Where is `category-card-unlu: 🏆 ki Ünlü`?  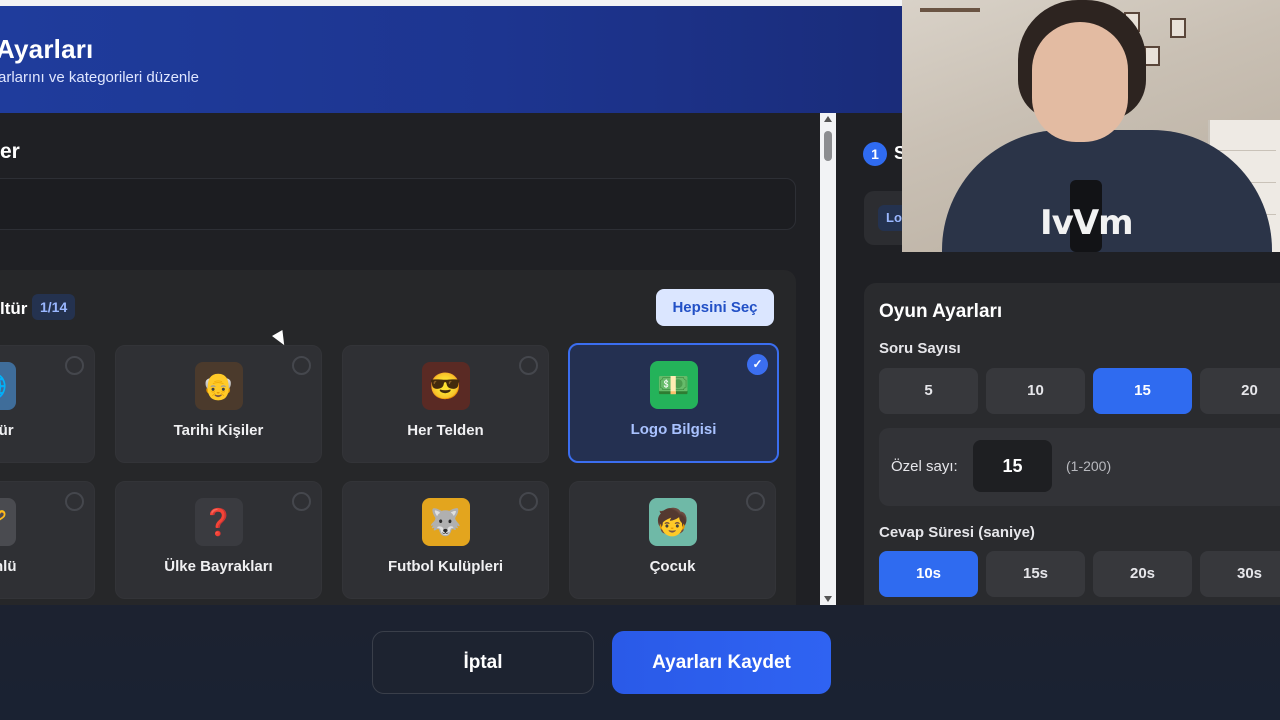 category-card-unlu: 🏆 ki Ünlü is located at coordinates (47, 540).